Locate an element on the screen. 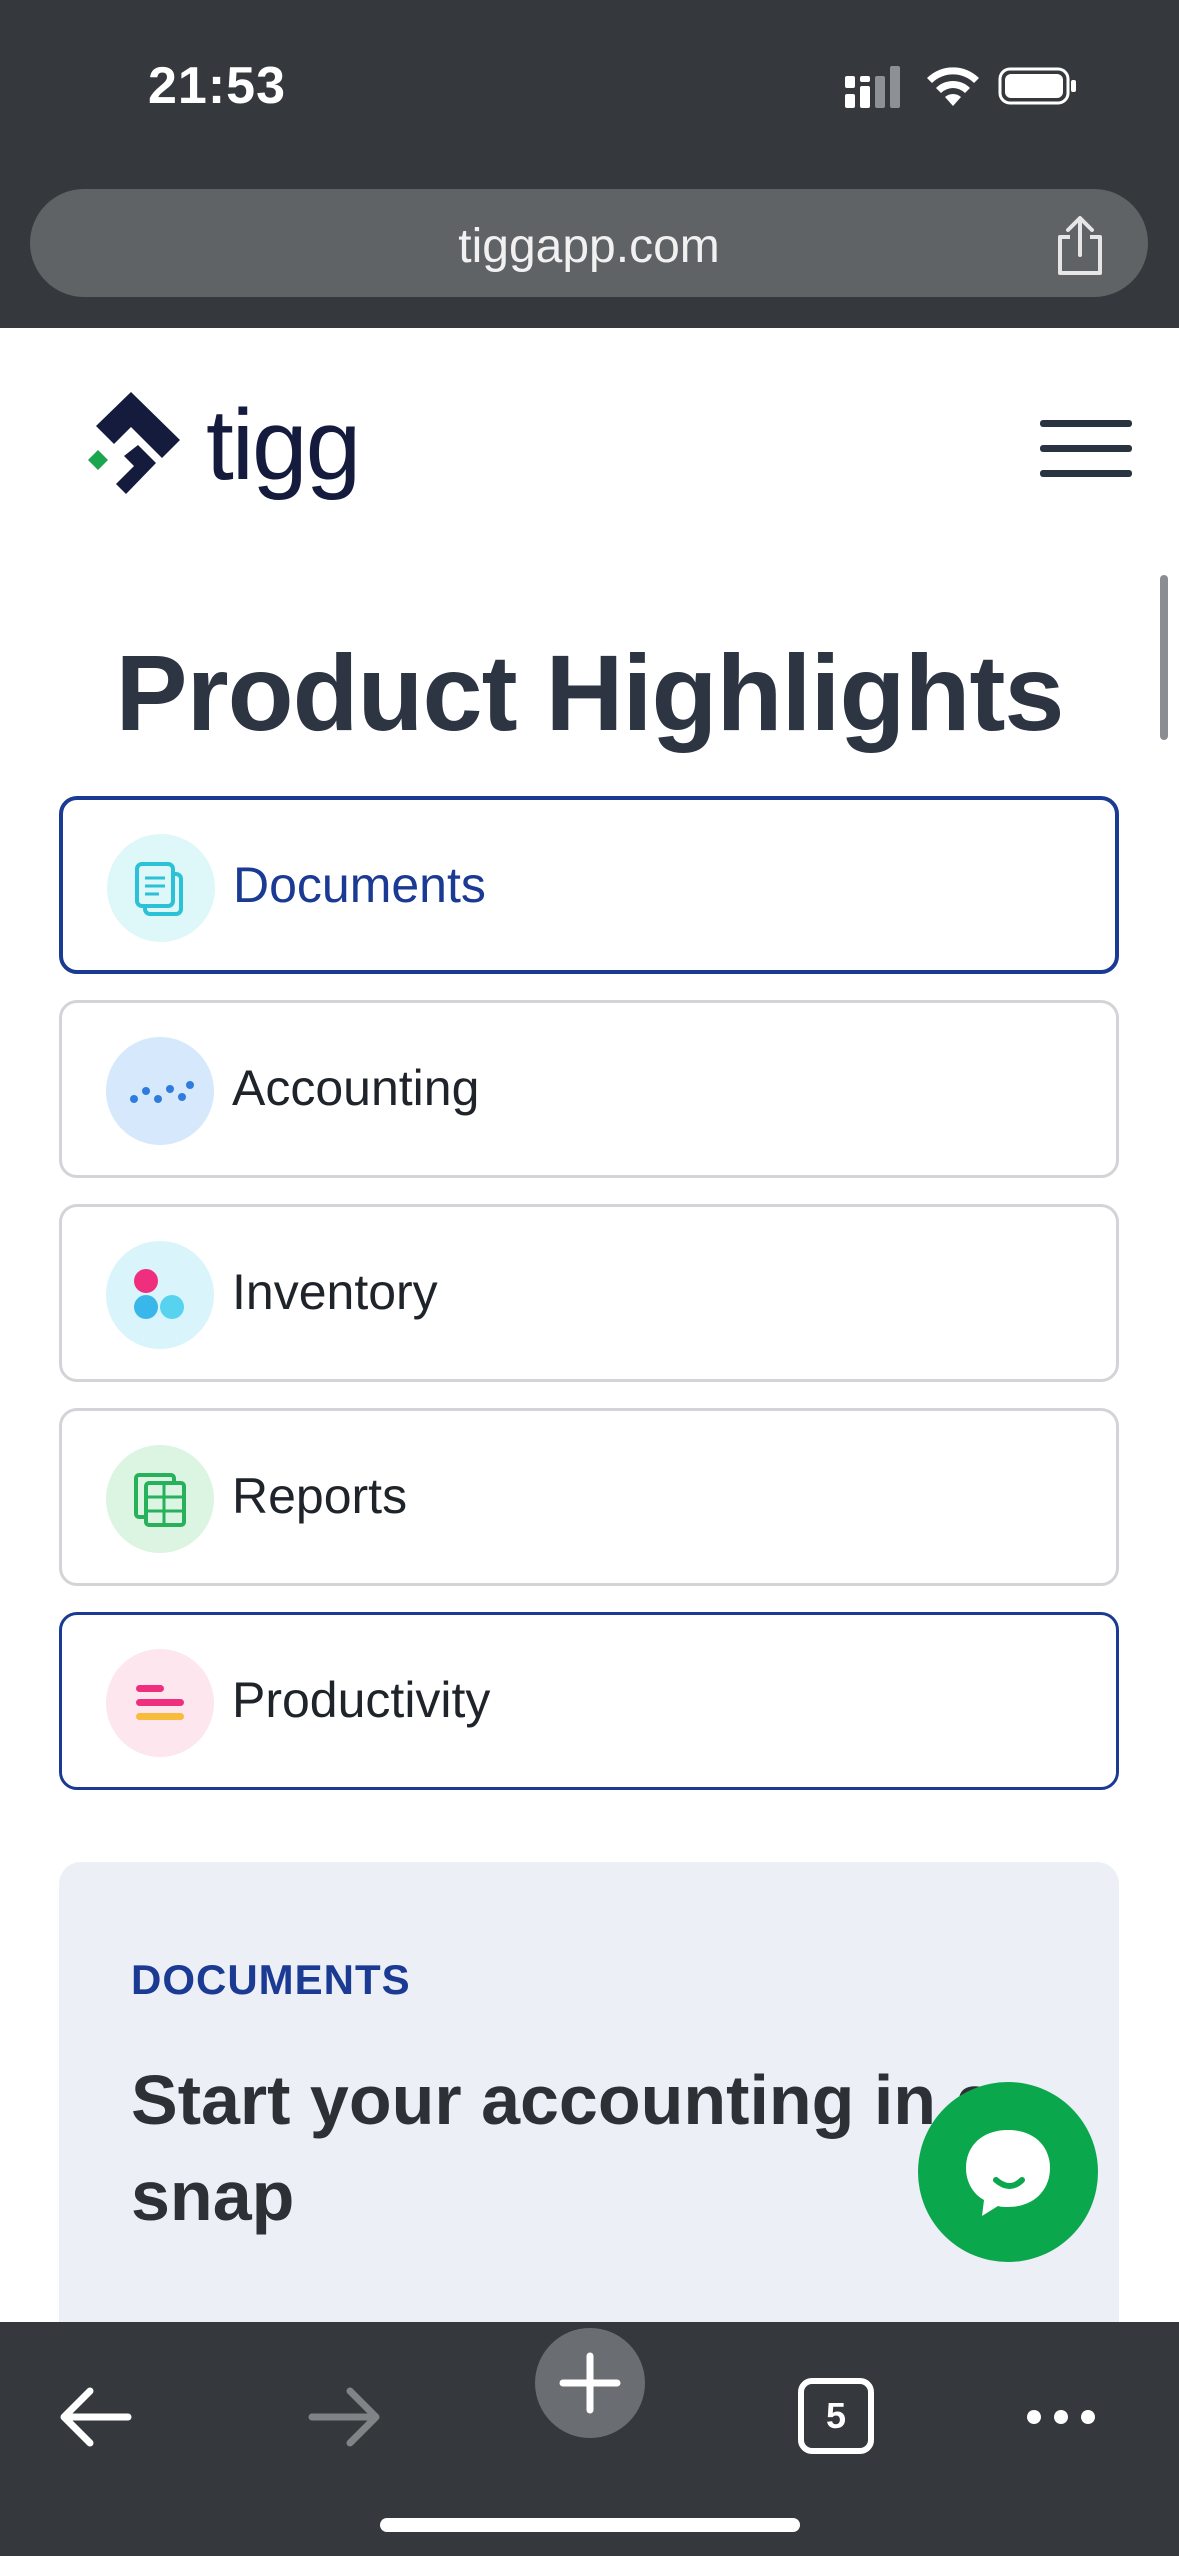  feature-card-productivity: Productivity is located at coordinates (589, 1701).